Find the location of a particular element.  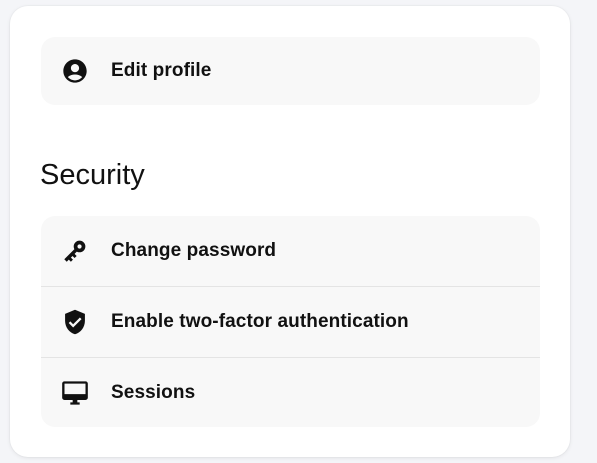

monitor-icon is located at coordinates (75, 393).